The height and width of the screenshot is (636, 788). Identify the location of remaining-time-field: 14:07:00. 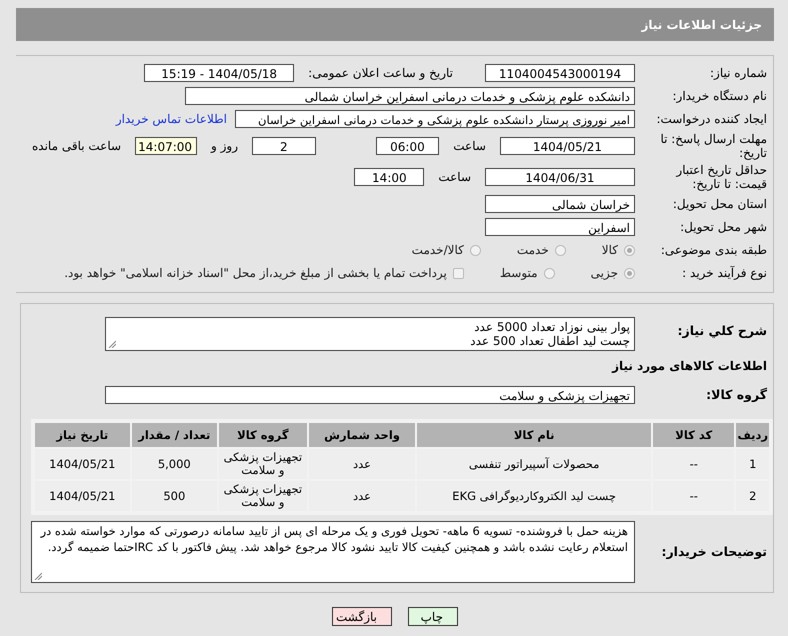
(166, 146).